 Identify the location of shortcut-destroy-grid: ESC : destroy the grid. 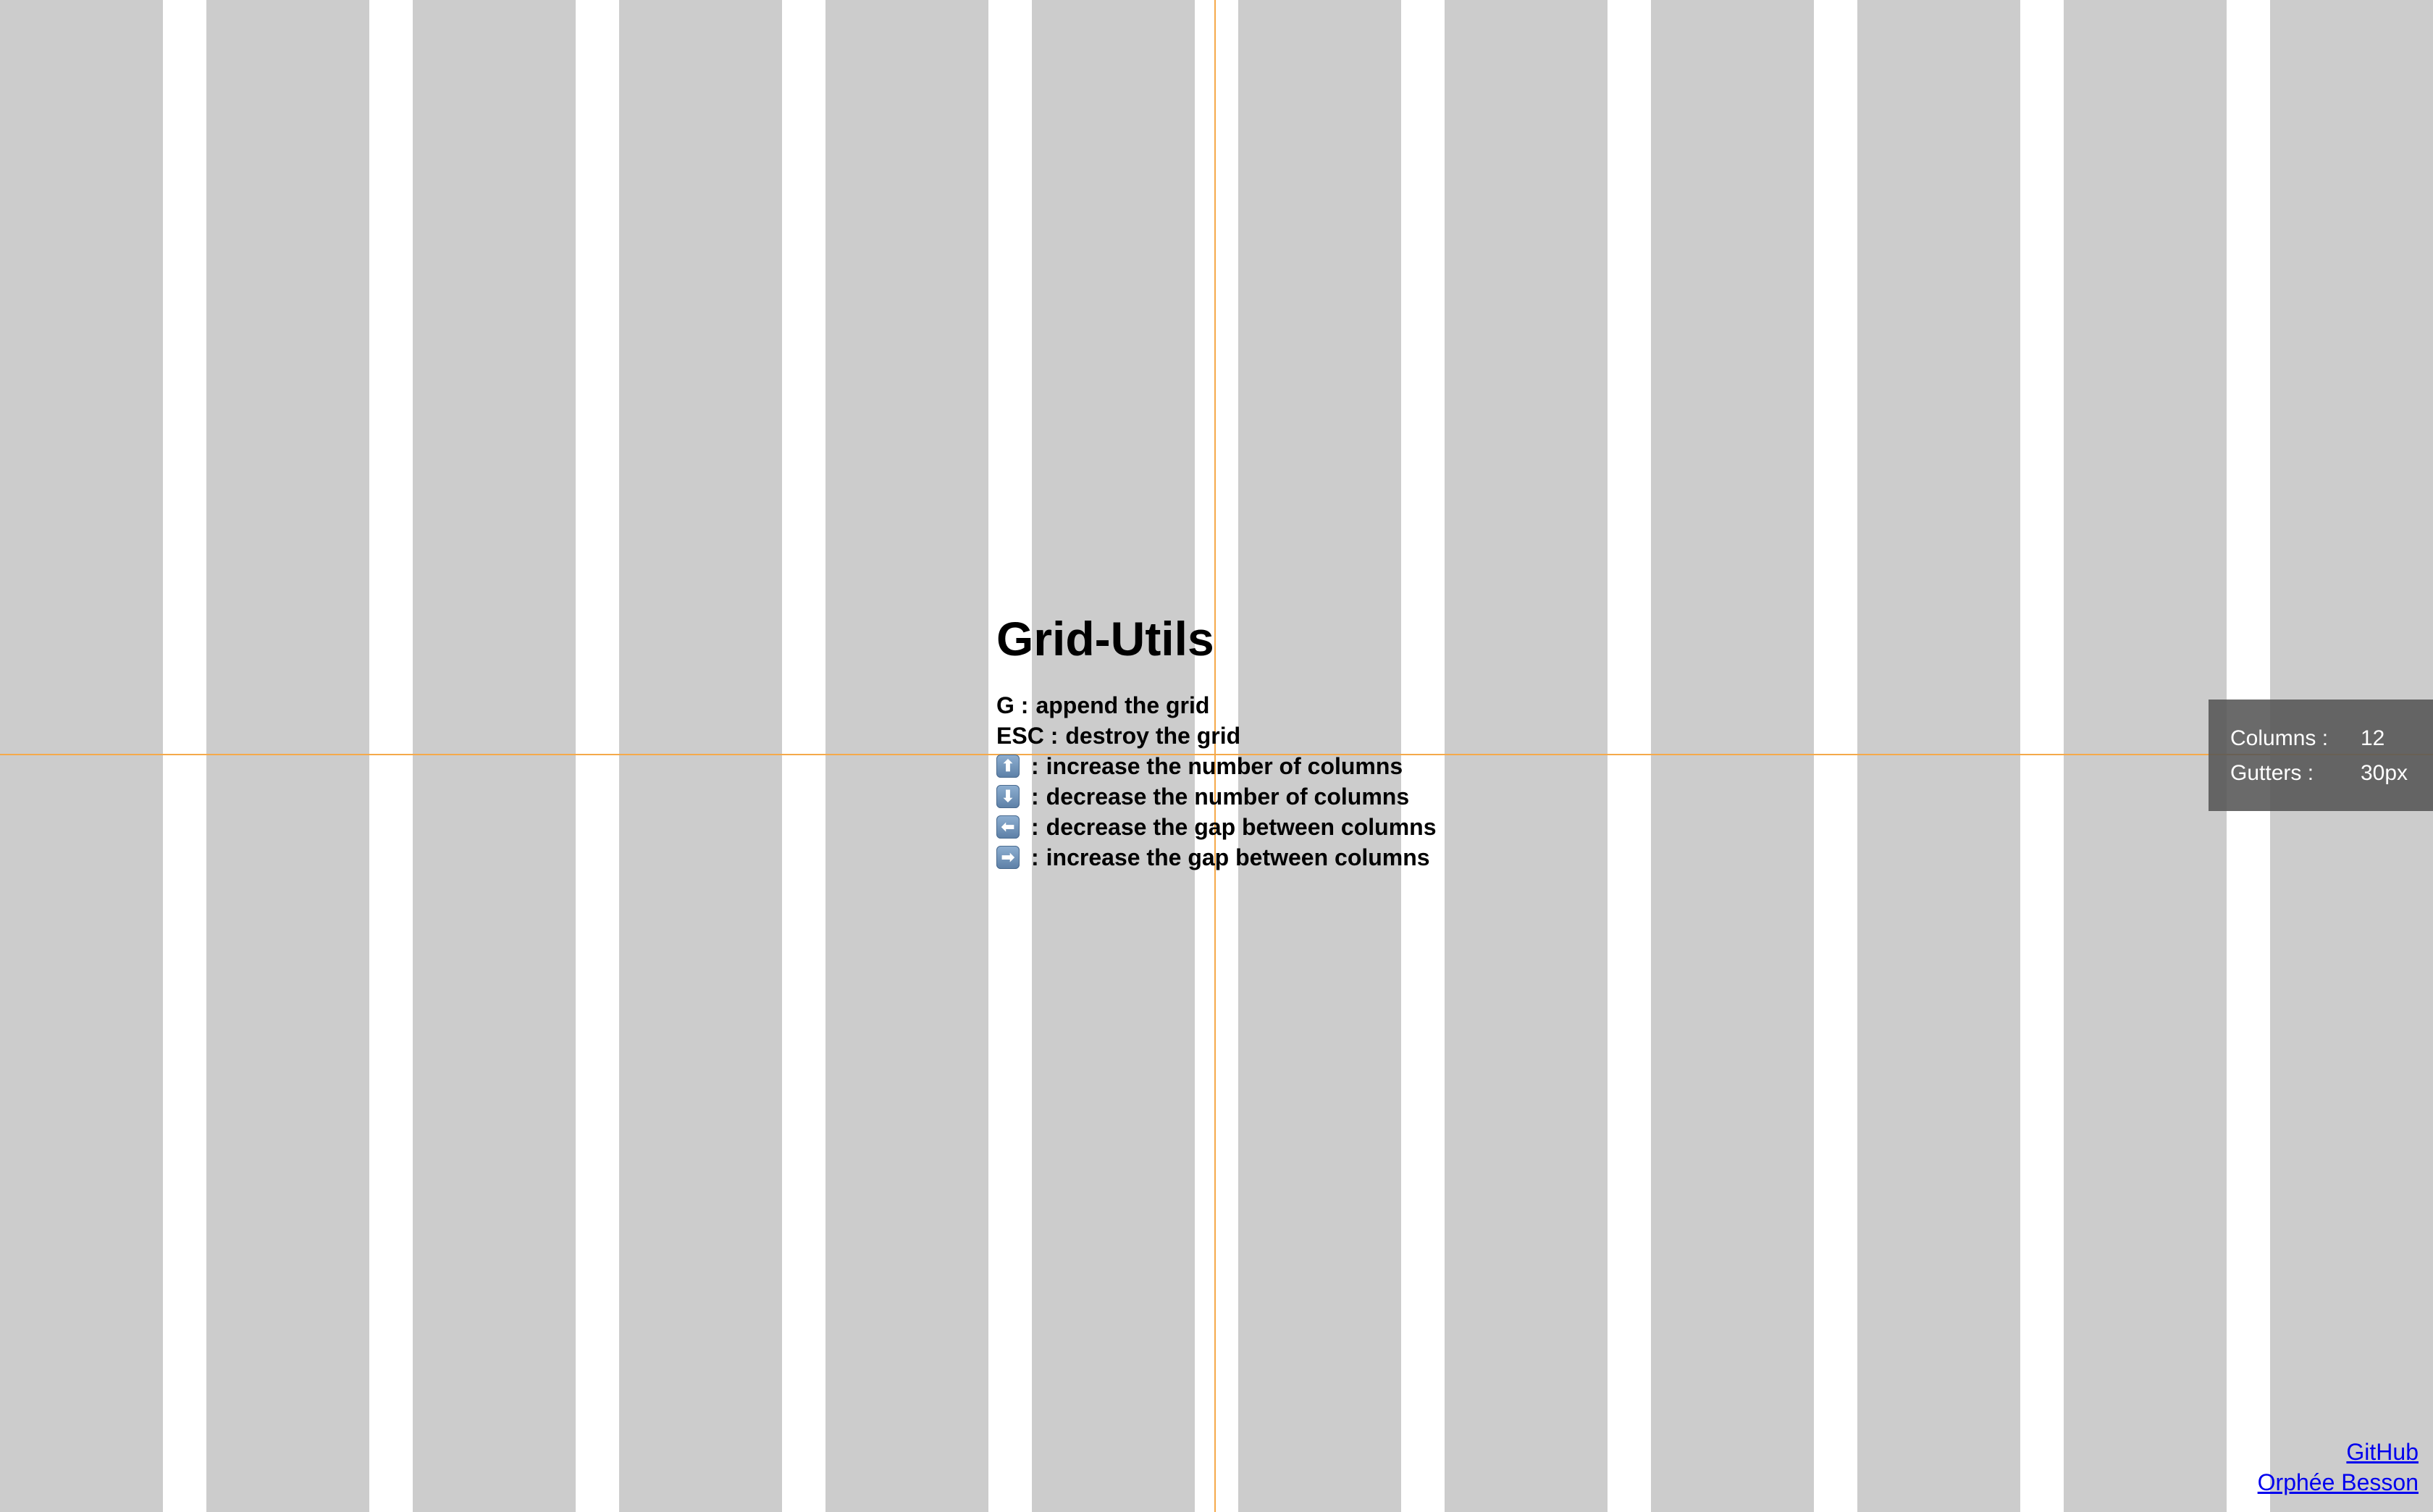
(1216, 736).